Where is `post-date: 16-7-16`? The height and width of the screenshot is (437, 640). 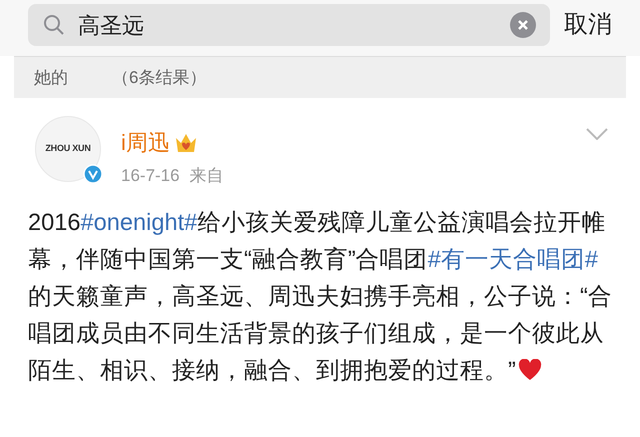
post-date: 16-7-16 is located at coordinates (150, 176).